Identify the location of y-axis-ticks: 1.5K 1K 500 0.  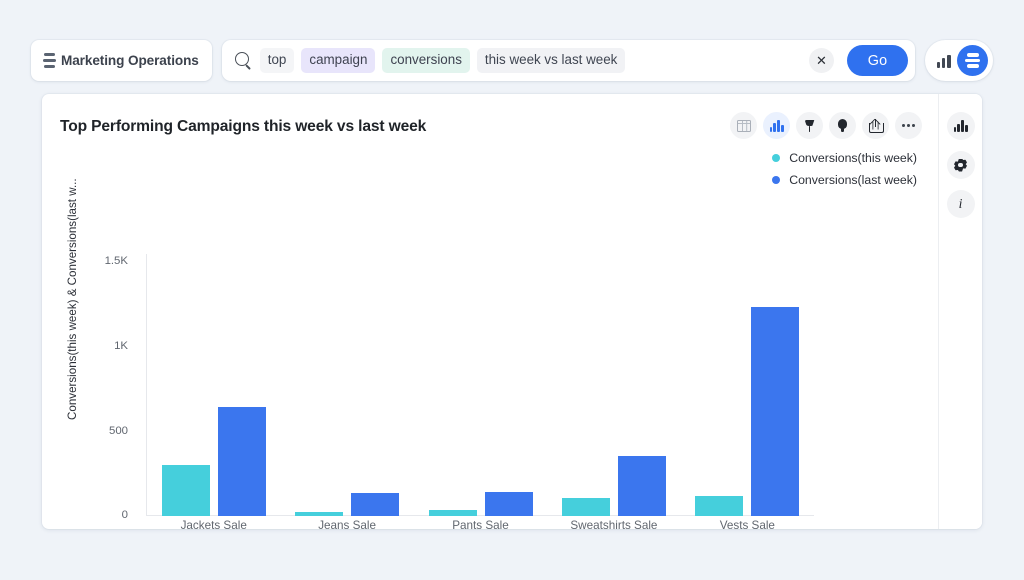
(110, 311).